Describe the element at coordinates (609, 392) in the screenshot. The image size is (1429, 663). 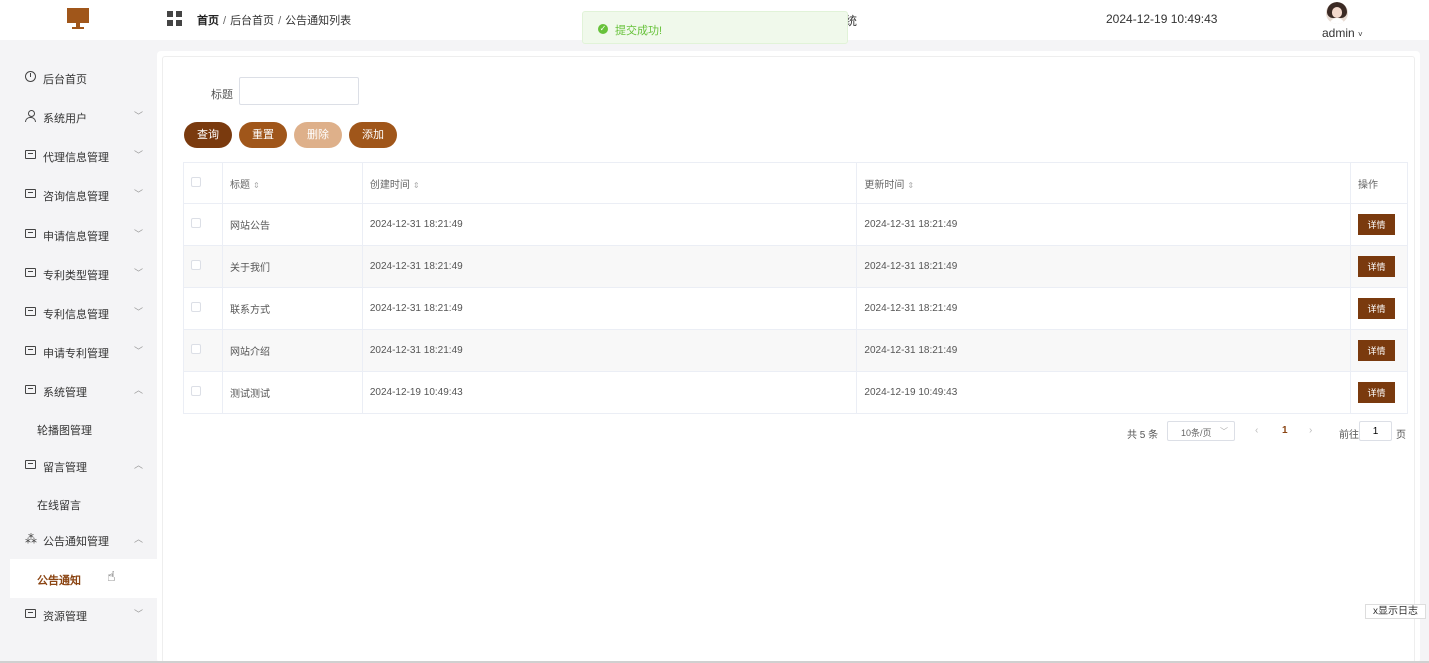
I see `row-created: 2024-12-19 10:49:43` at that location.